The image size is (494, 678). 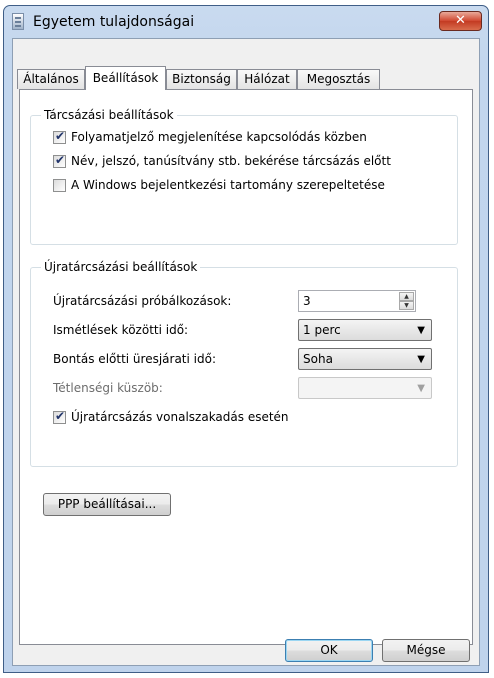 What do you see at coordinates (201, 79) in the screenshot?
I see `tab-security: Biztonság` at bounding box center [201, 79].